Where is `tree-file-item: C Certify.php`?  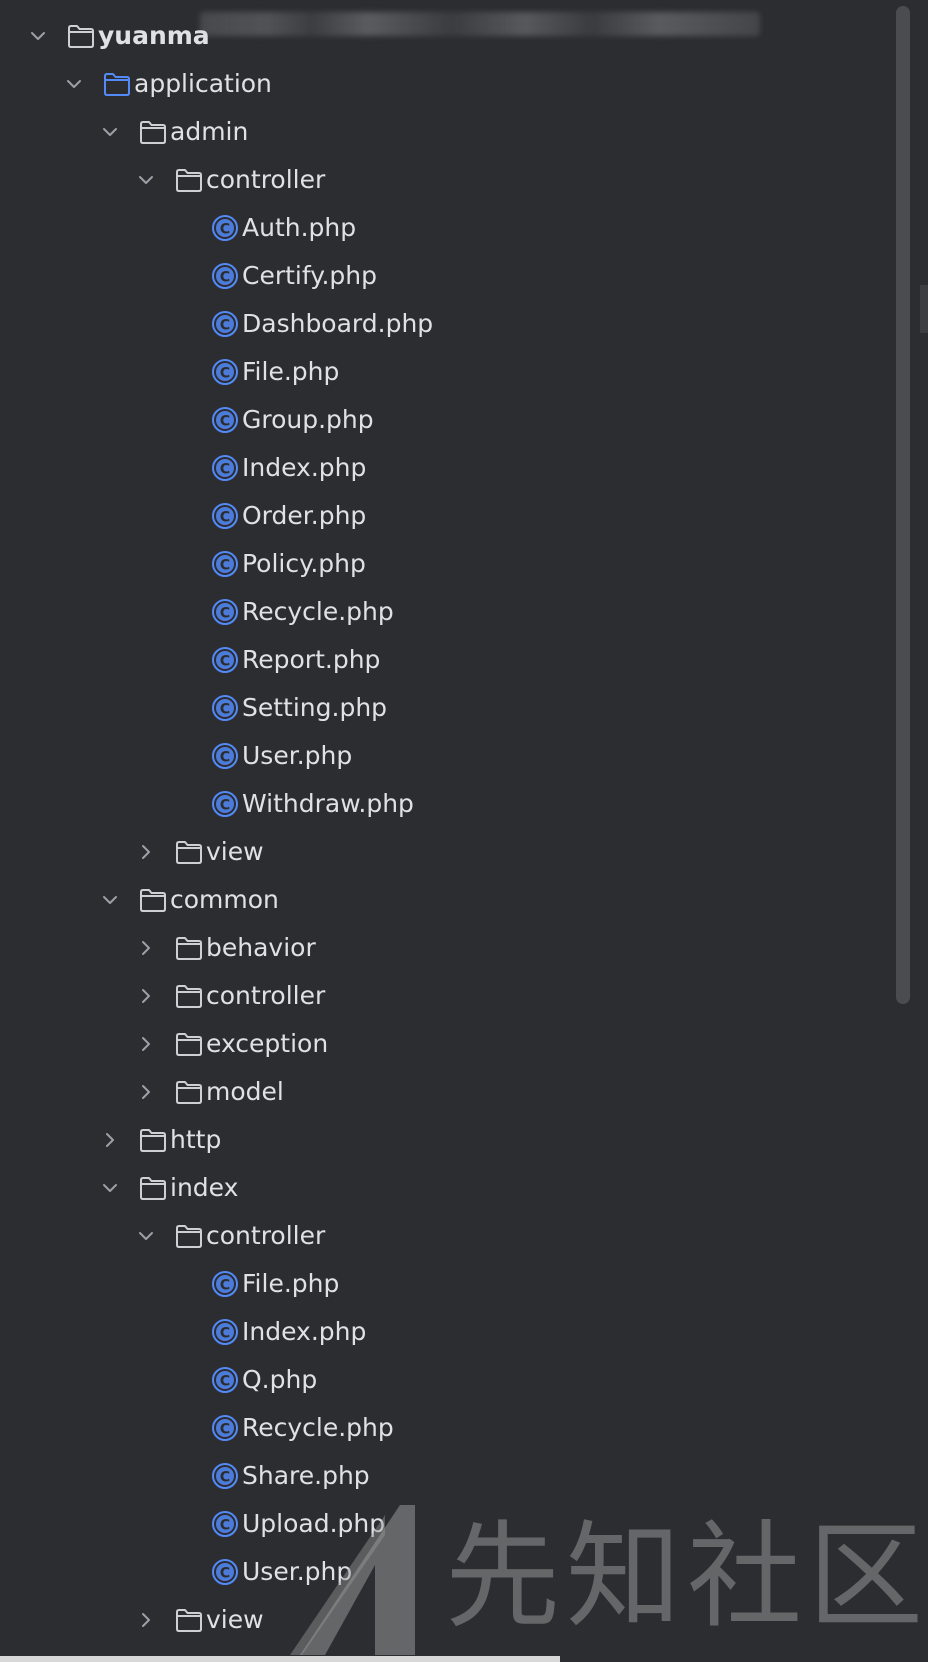
tree-file-item: C Certify.php is located at coordinates (444, 276).